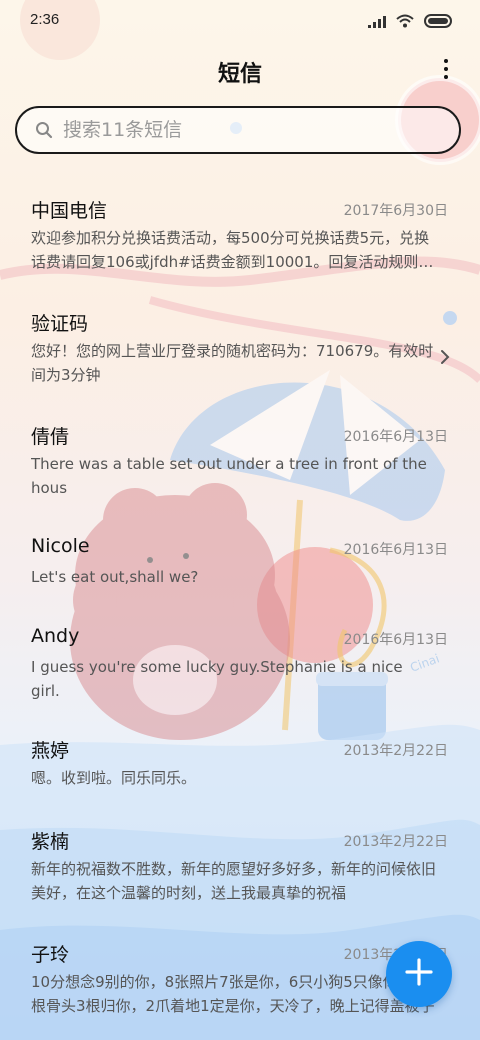  I want to click on message-preview: Let's eat out,shall we?, so click(115, 577).